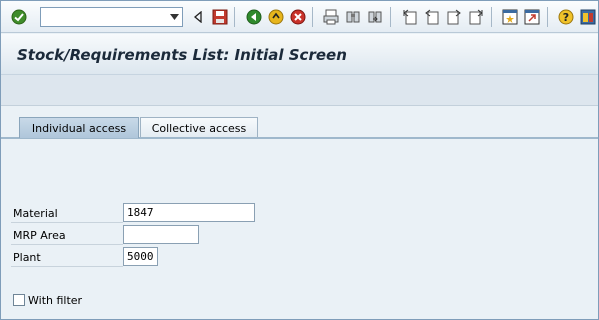 This screenshot has height=320, width=599. What do you see at coordinates (182, 55) in the screenshot?
I see `page-title: Stock/Requirements List: Initial Screen` at bounding box center [182, 55].